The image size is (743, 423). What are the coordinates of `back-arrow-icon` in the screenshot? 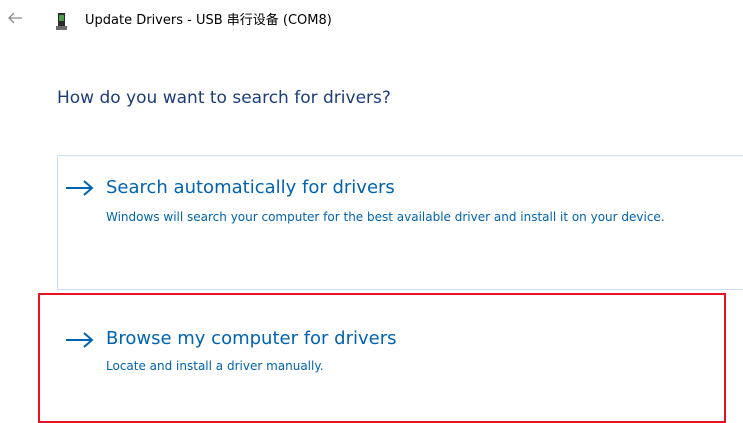 It's located at (15, 18).